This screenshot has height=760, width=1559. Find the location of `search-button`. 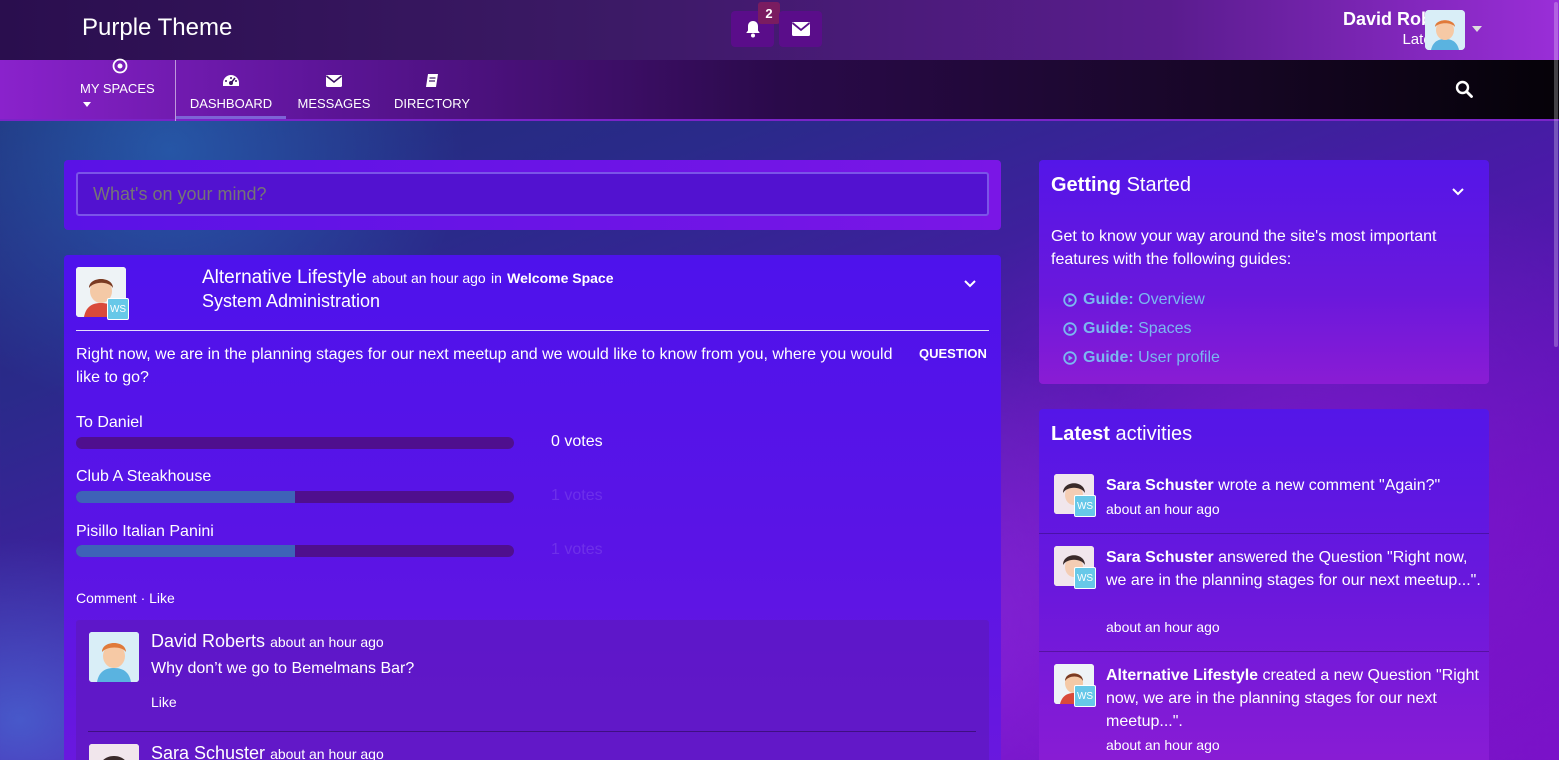

search-button is located at coordinates (1464, 91).